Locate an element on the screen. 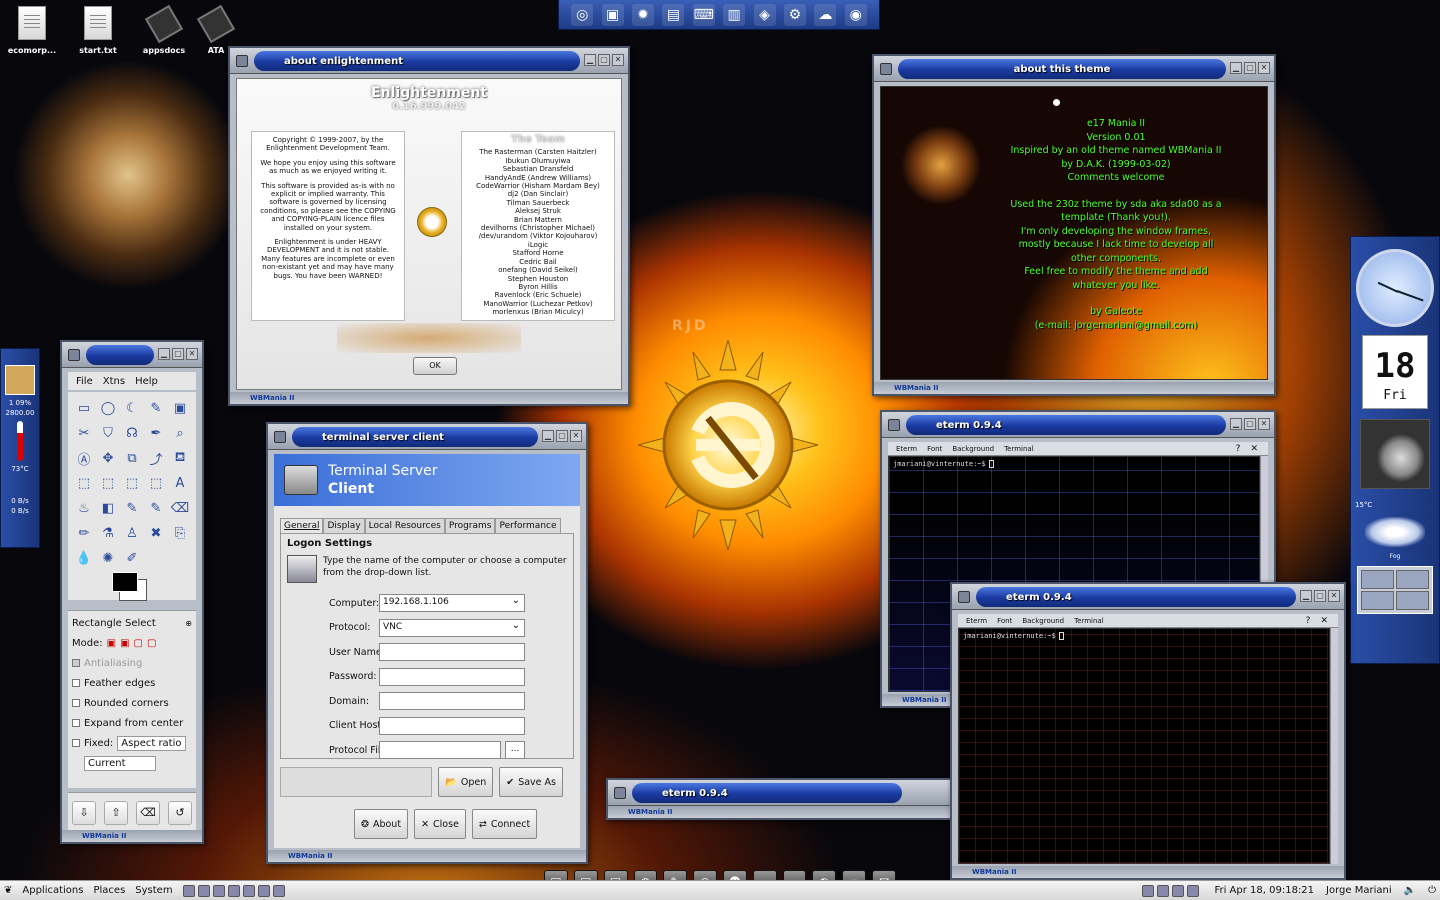 This screenshot has height=900, width=1440. menu-file: File is located at coordinates (84, 381).